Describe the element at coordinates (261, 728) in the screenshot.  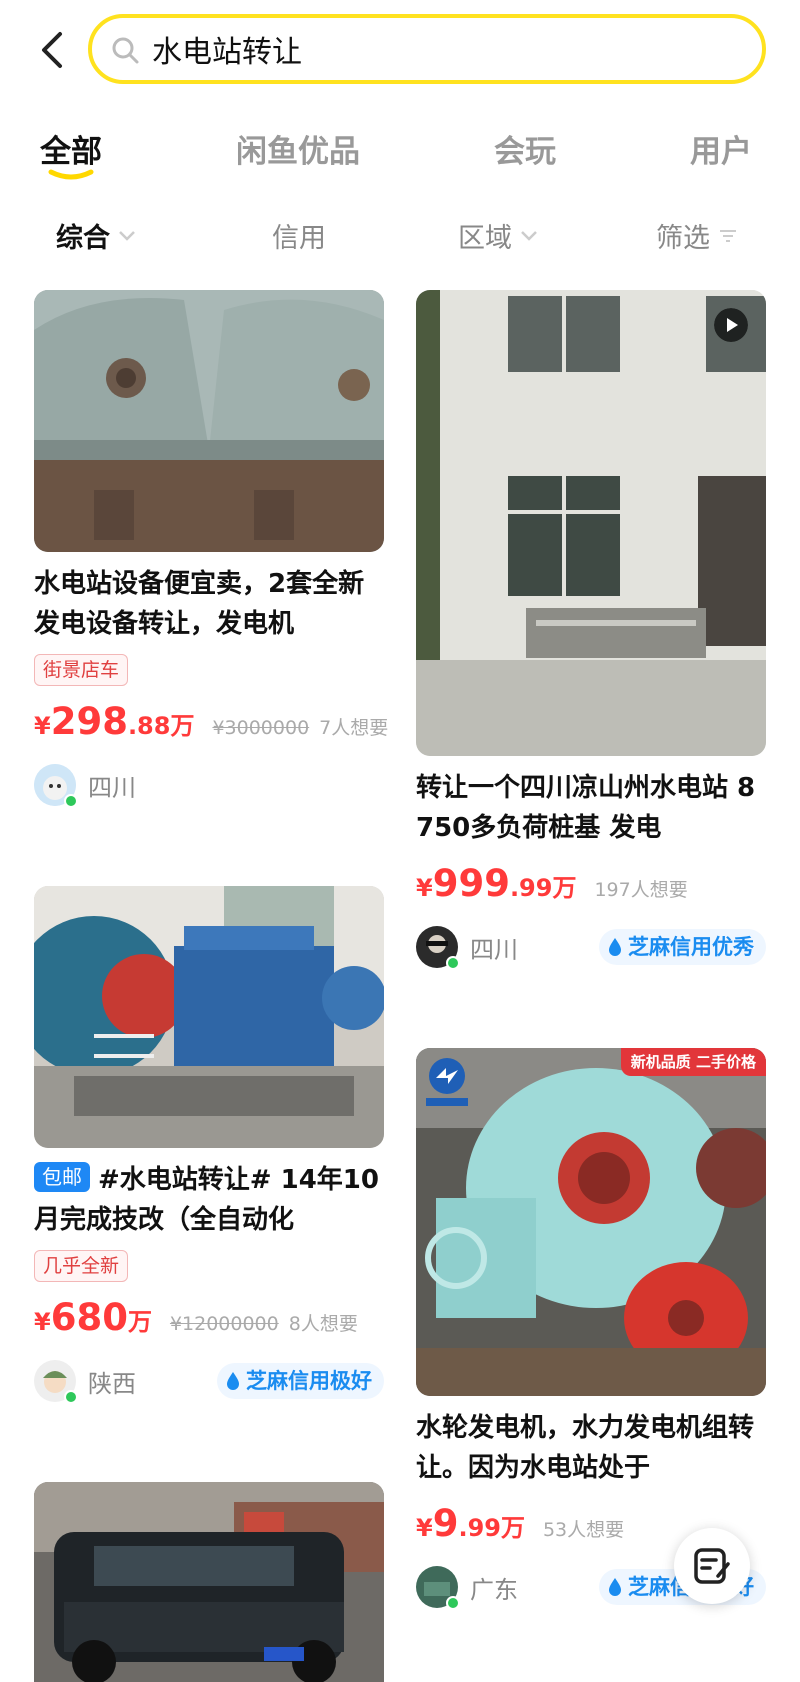
I see `original-price: ¥3000000` at that location.